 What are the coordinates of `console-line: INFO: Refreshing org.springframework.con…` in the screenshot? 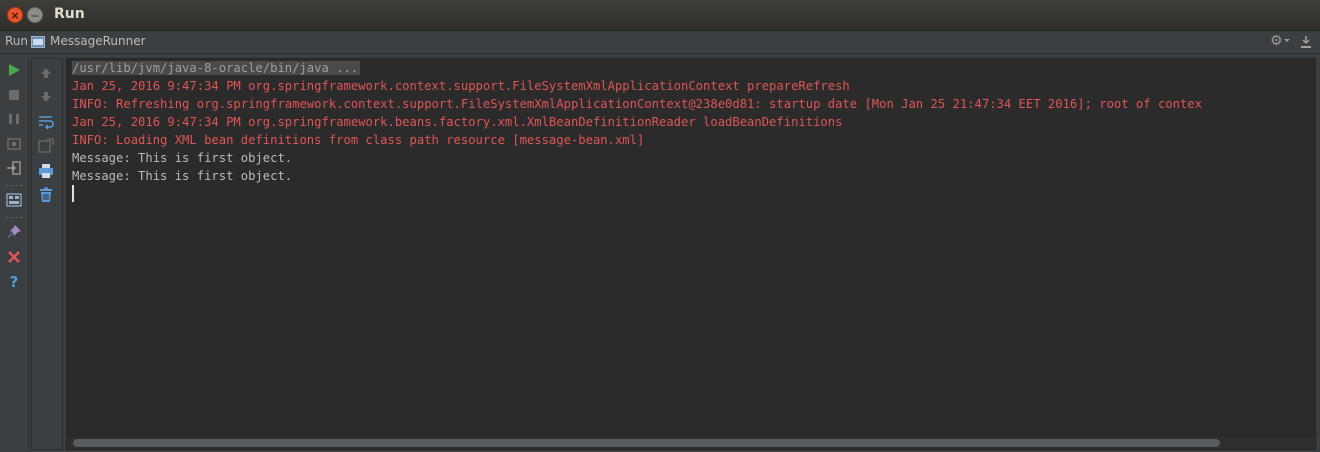 It's located at (688, 104).